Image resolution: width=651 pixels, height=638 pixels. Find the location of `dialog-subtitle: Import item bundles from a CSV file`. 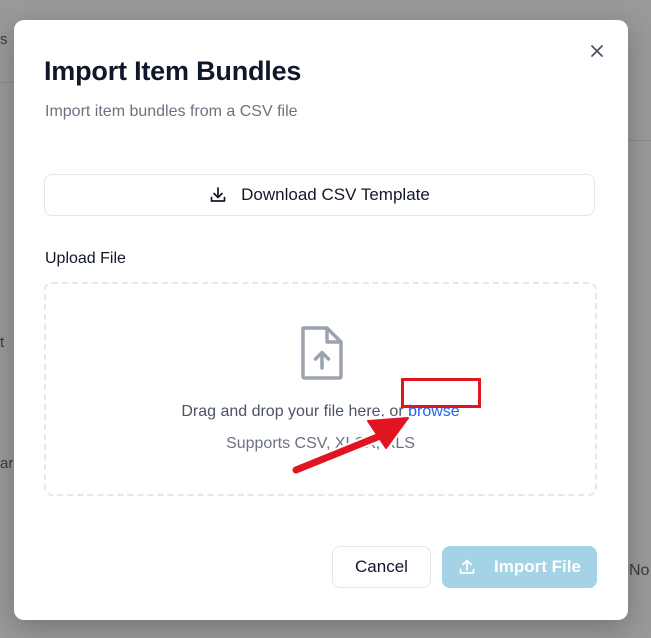

dialog-subtitle: Import item bundles from a CSV file is located at coordinates (171, 111).